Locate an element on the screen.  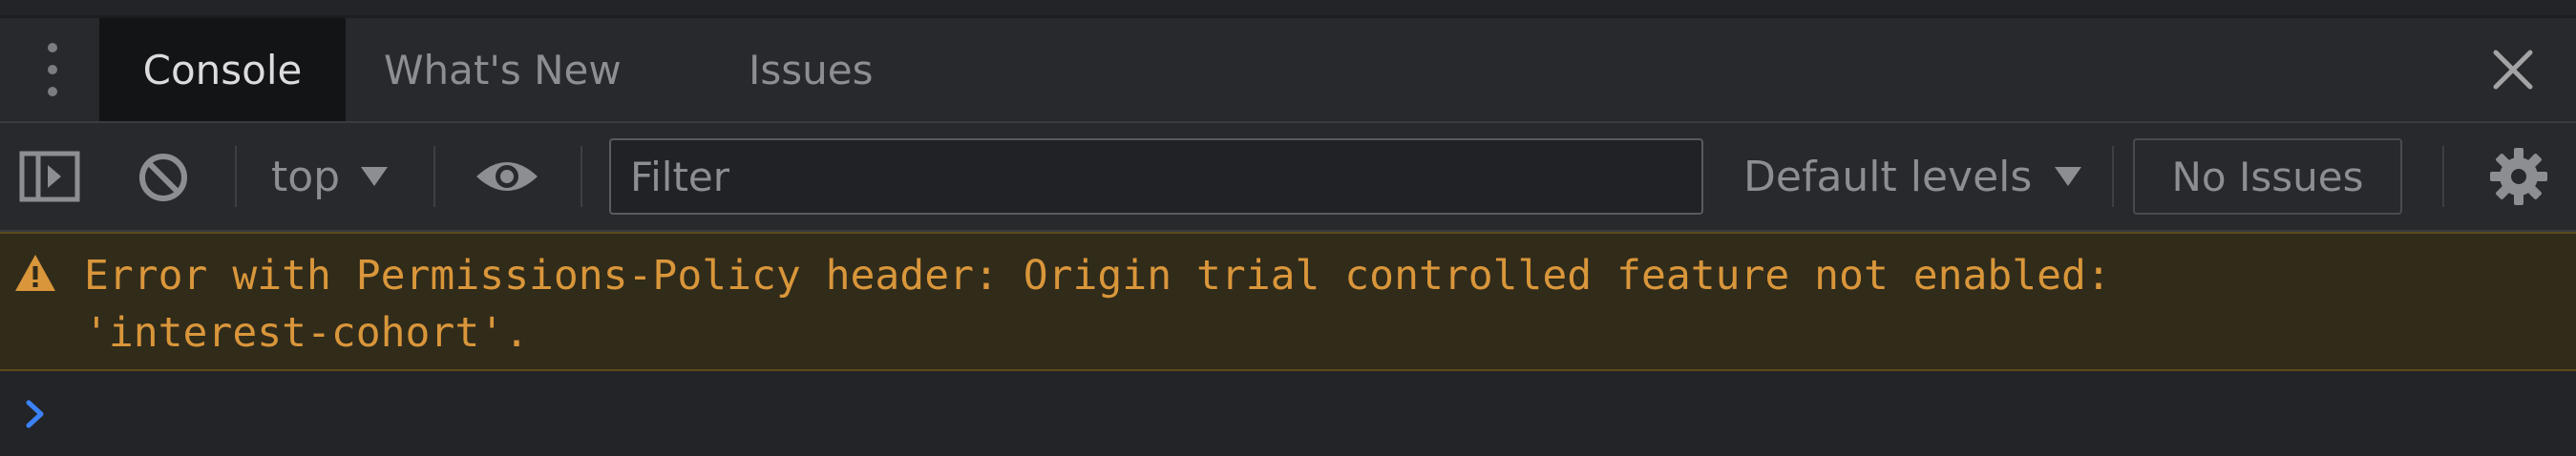
warning-icon is located at coordinates (35, 273).